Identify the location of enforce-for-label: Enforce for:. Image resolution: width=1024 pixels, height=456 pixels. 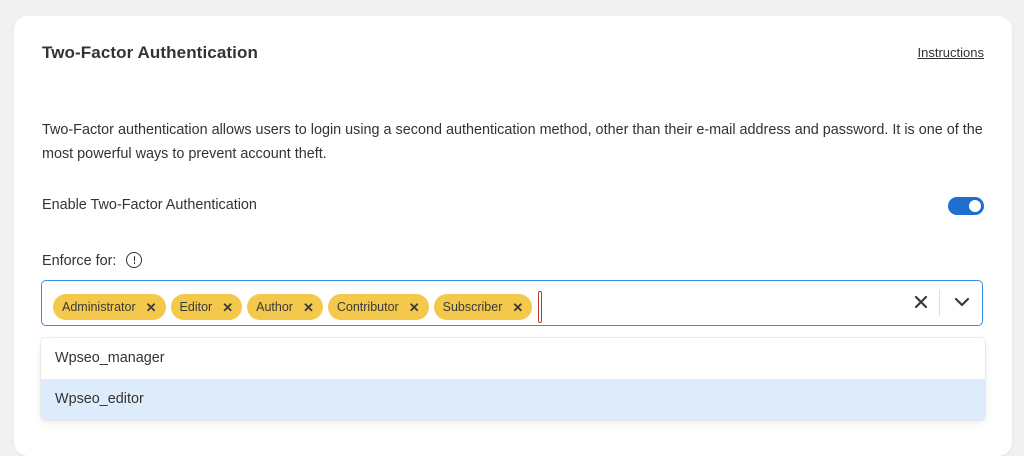
(79, 261).